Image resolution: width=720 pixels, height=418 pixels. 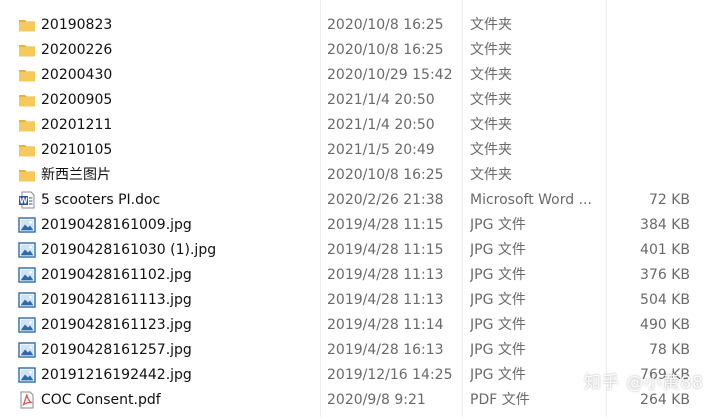 What do you see at coordinates (23, 200) in the screenshot?
I see `svg-text: W` at bounding box center [23, 200].